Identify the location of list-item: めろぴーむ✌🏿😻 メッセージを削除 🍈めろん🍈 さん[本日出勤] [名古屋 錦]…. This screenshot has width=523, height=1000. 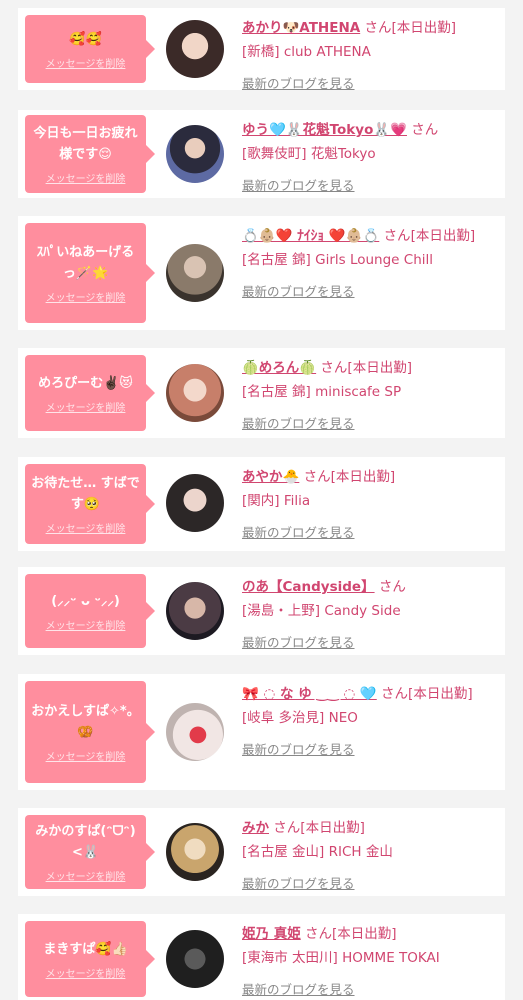
(261, 393).